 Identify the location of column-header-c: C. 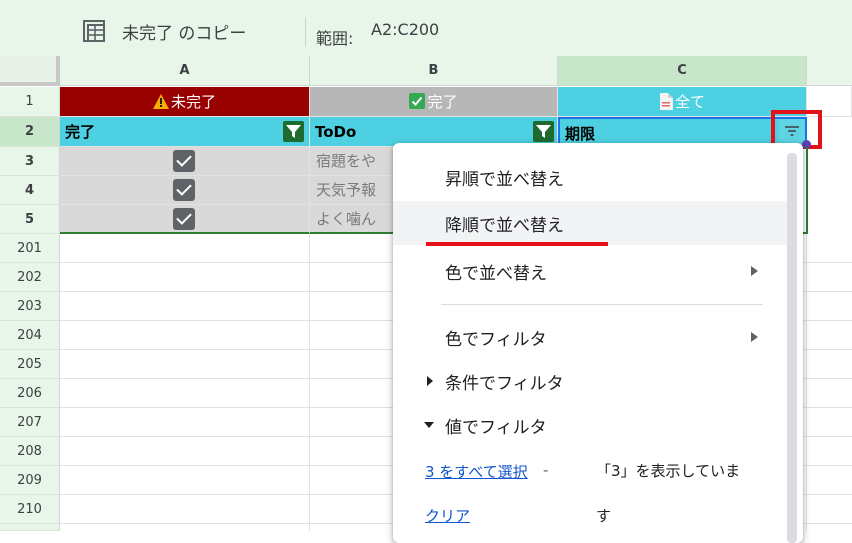
(682, 71).